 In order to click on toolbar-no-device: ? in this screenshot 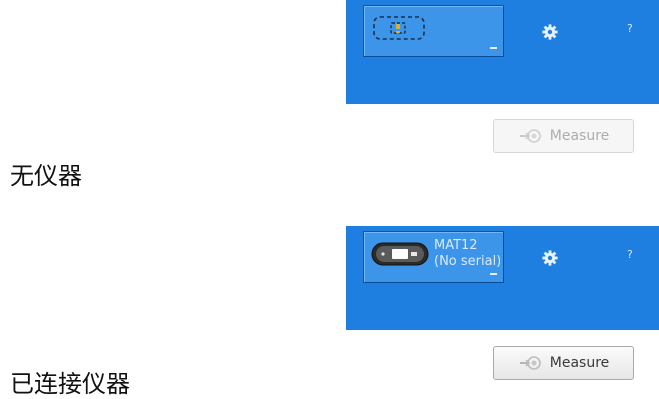, I will do `click(502, 52)`.